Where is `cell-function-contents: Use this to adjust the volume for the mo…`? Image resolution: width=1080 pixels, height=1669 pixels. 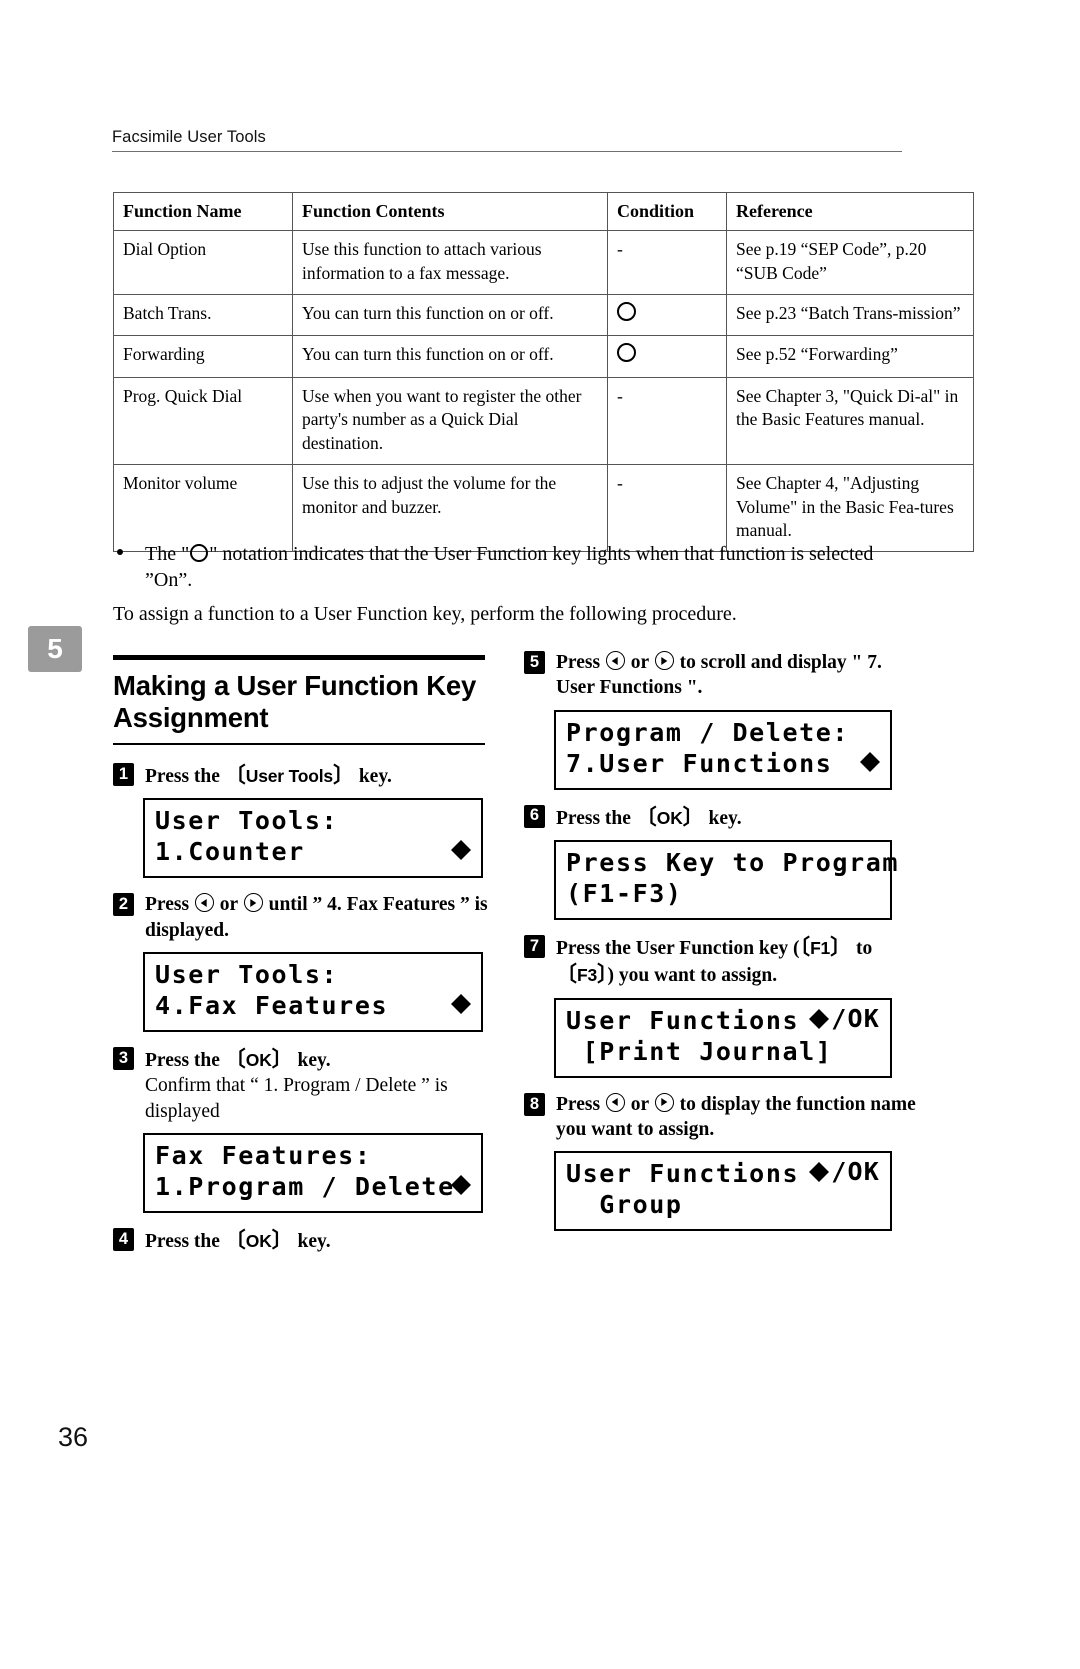 cell-function-contents: Use this to adjust the volume for the mo… is located at coordinates (450, 508).